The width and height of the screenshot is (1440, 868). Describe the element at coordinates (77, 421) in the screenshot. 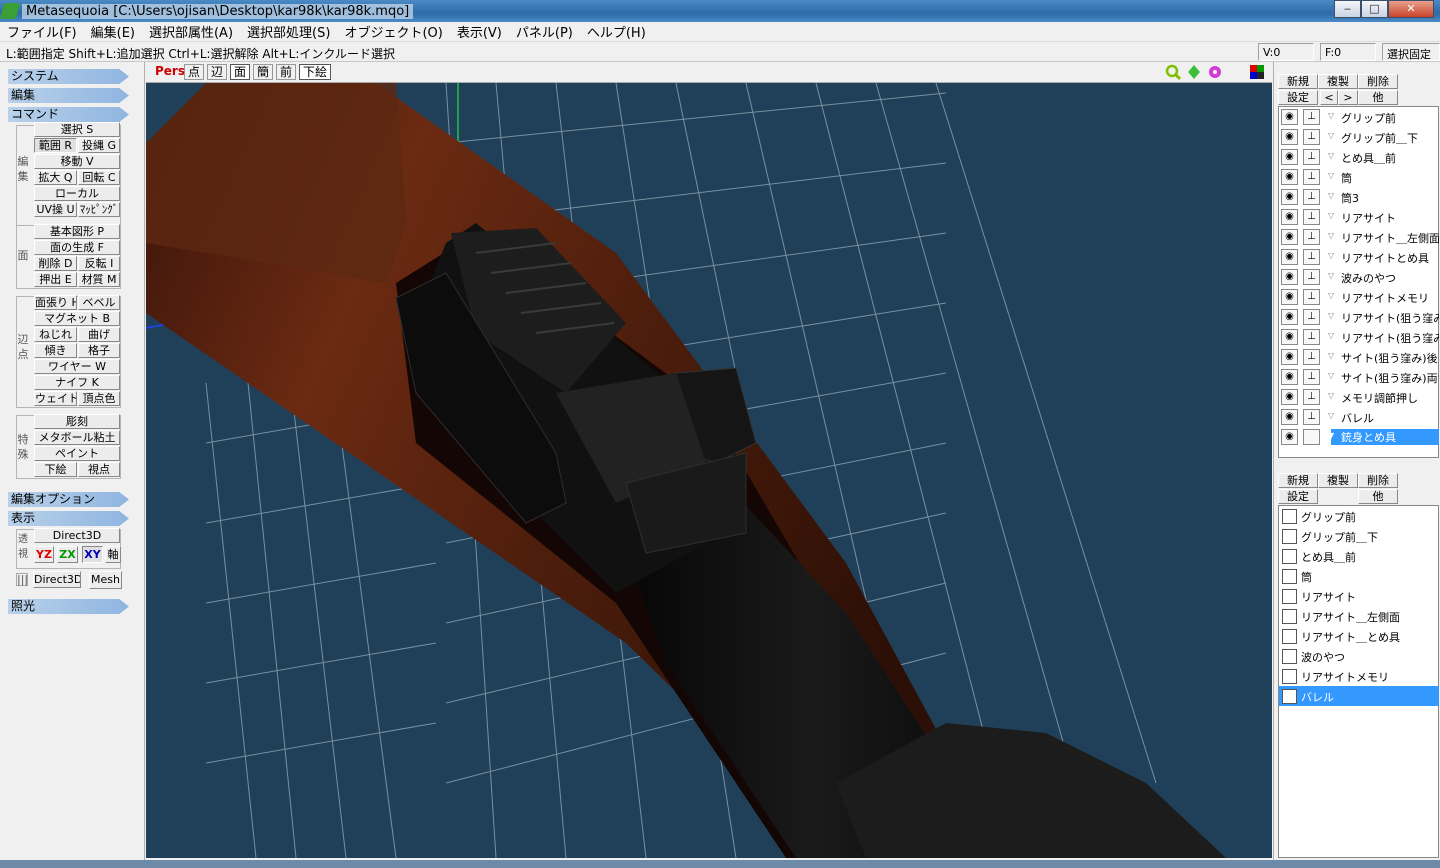

I see `sculpt-button: 彫刻` at that location.